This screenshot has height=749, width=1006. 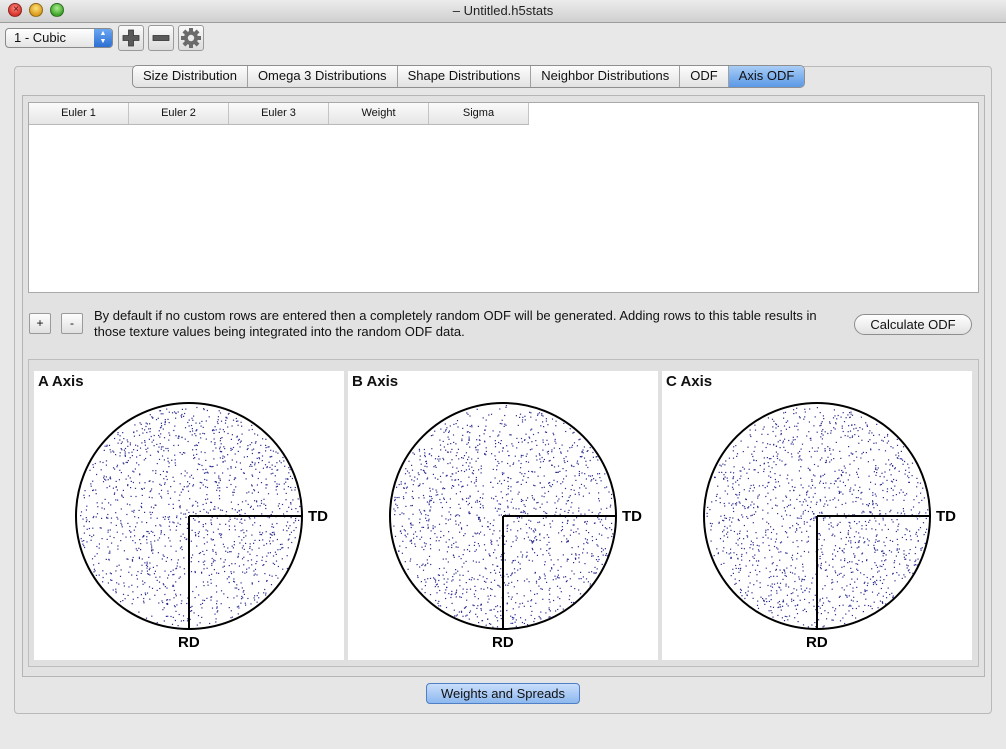 I want to click on calculate-odf-button: Calculate ODF, so click(x=913, y=324).